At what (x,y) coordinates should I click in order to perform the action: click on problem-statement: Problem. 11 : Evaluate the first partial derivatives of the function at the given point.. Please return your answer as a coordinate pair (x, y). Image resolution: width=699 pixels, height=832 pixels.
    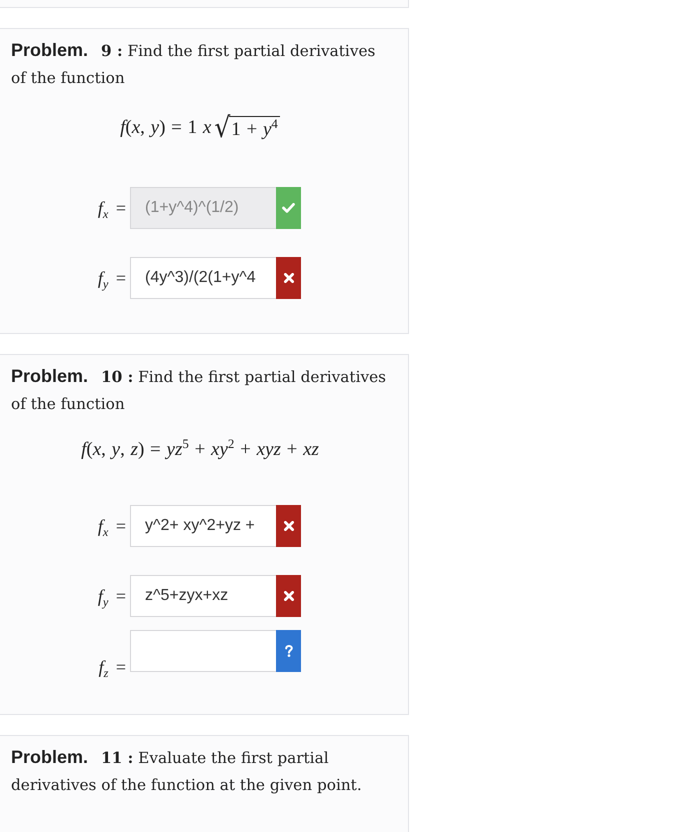
    Looking at the image, I should click on (187, 771).